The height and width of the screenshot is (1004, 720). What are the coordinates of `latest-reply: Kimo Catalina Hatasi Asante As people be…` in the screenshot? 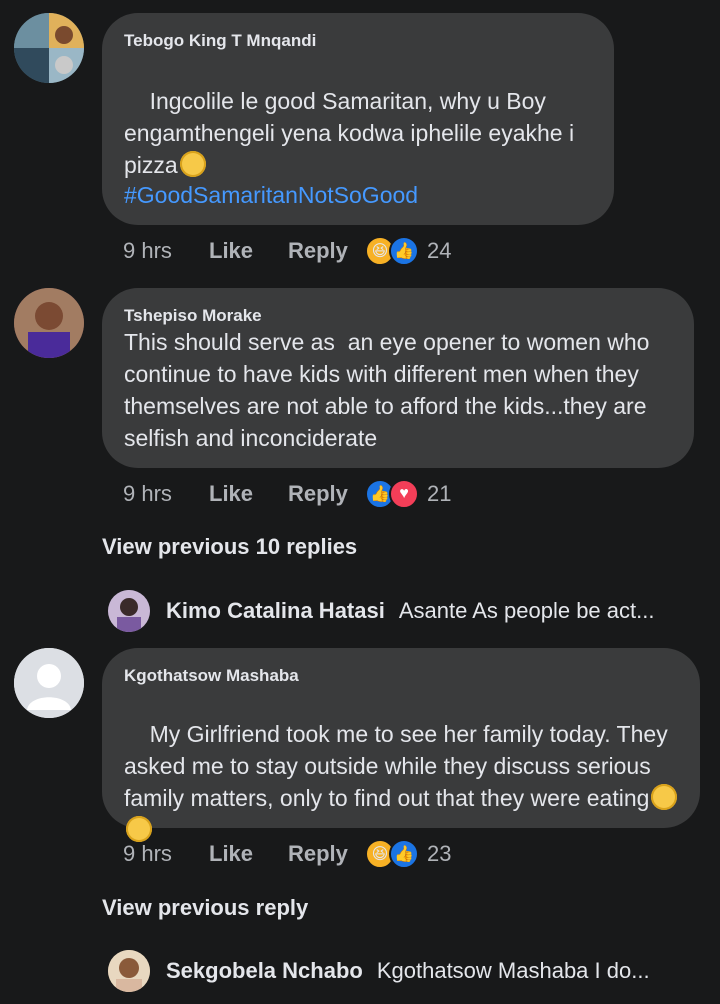 It's located at (399, 611).